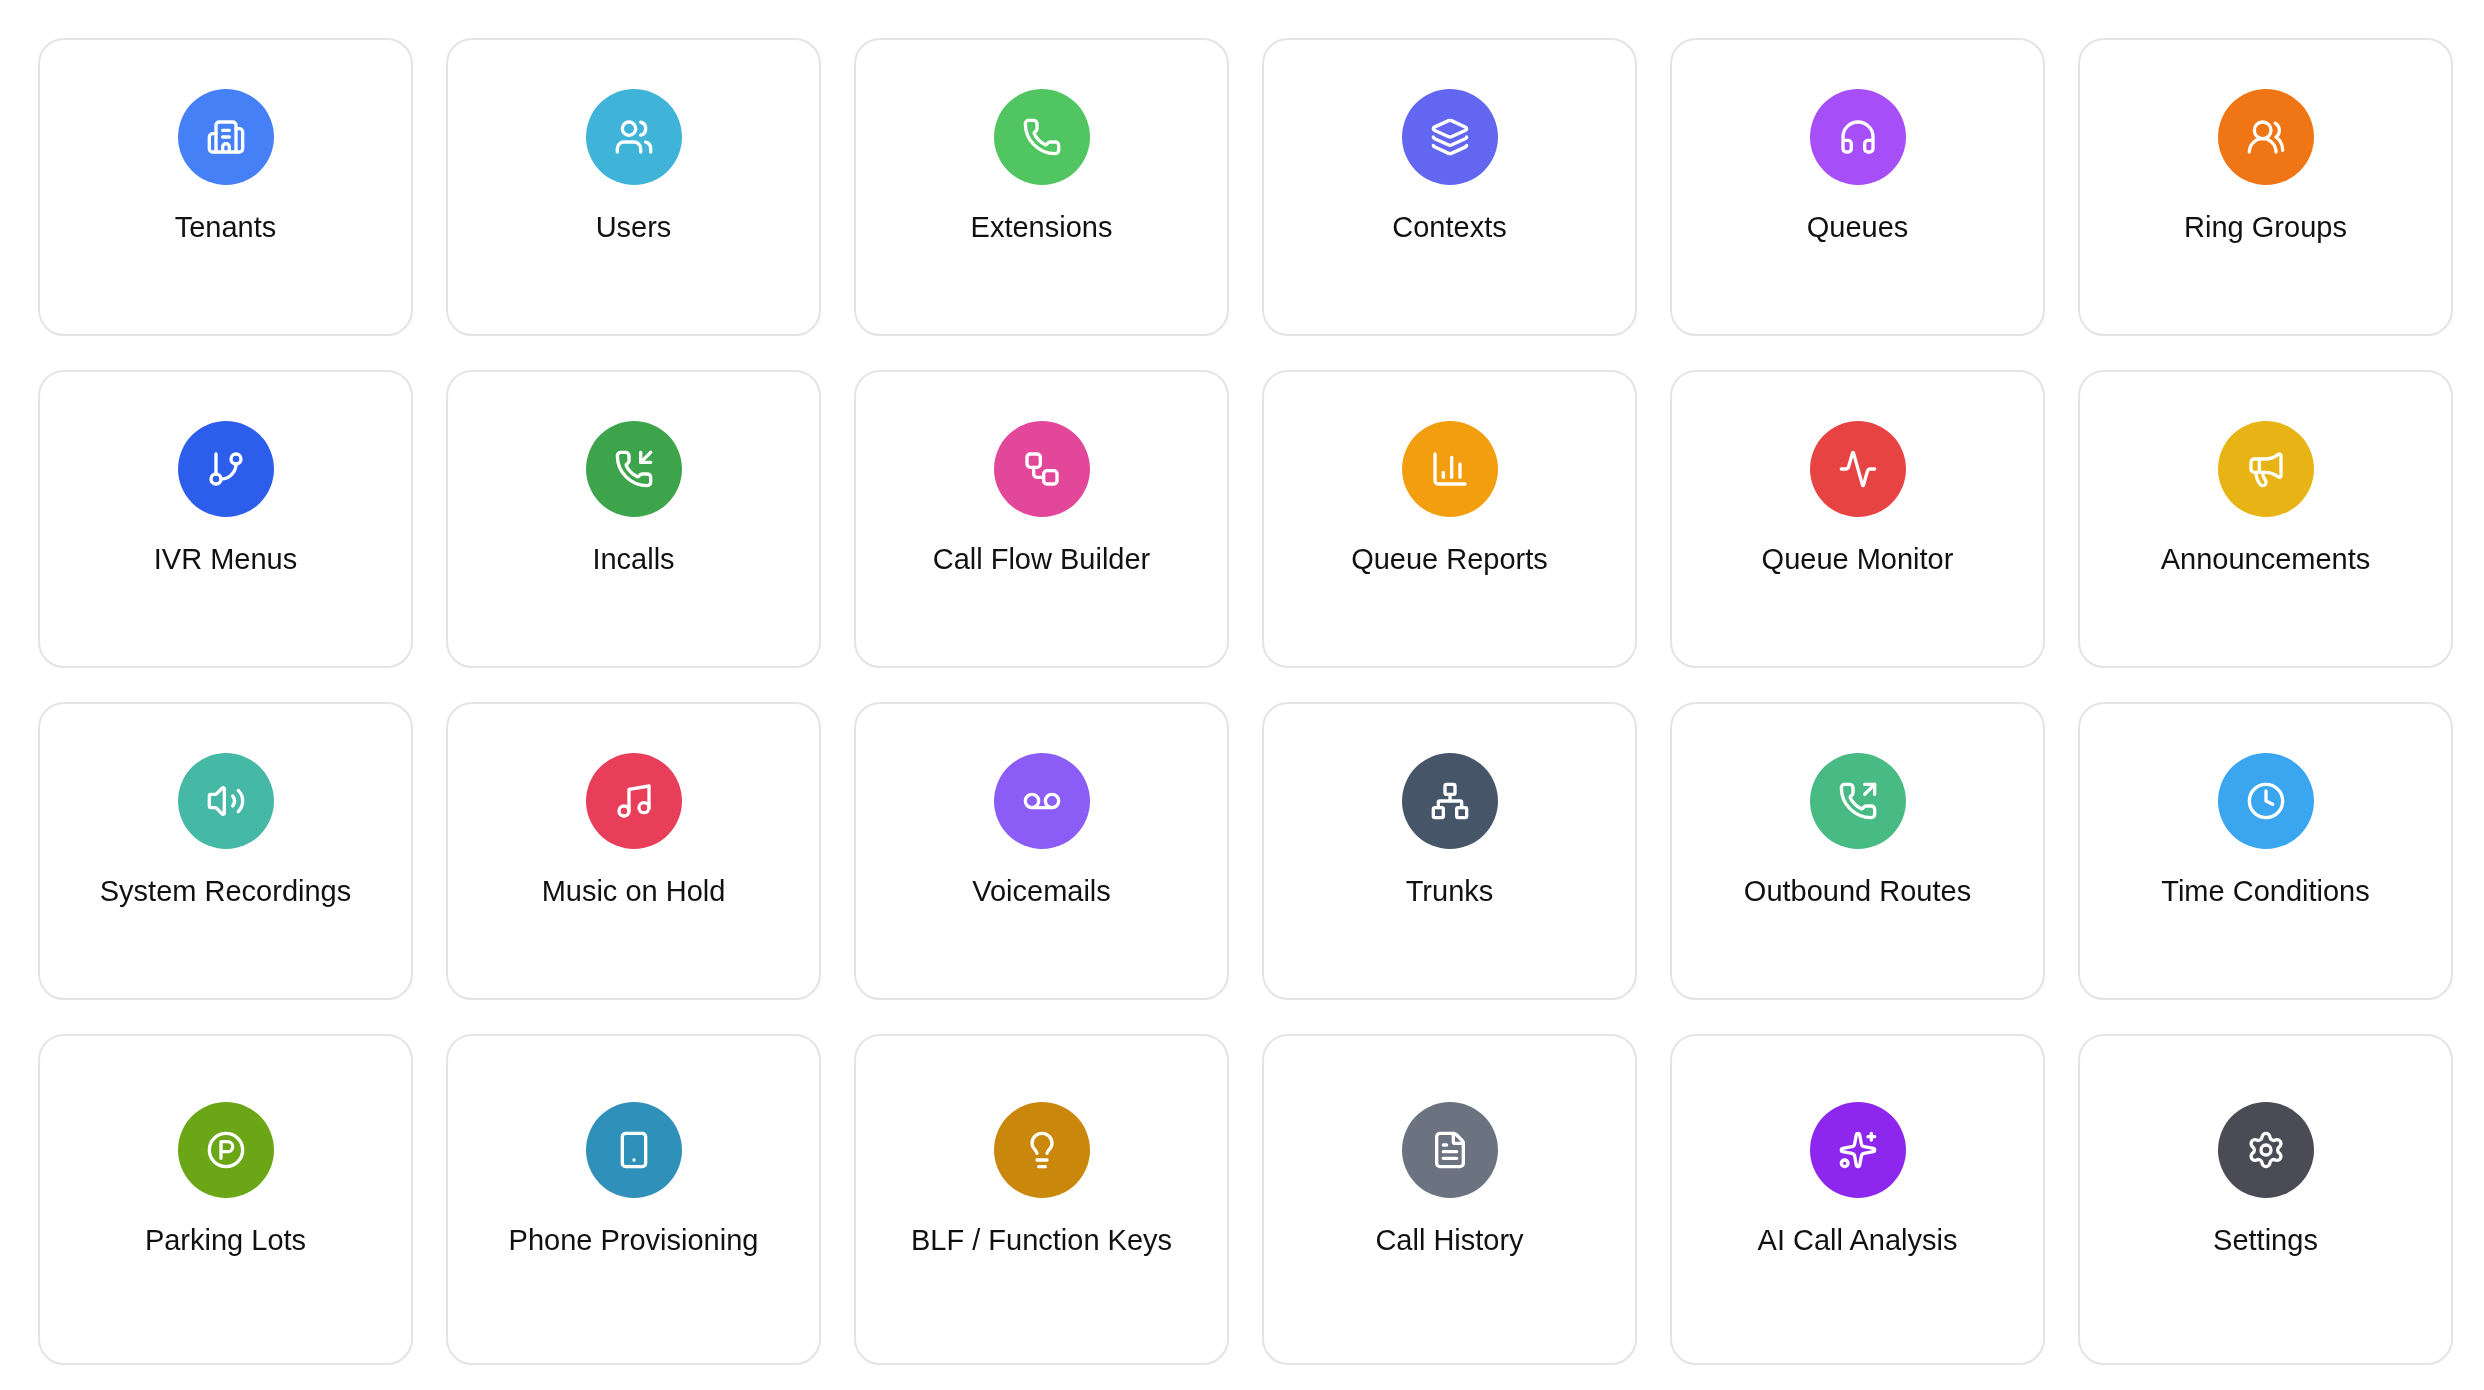  I want to click on module-card: Tenants, so click(225, 187).